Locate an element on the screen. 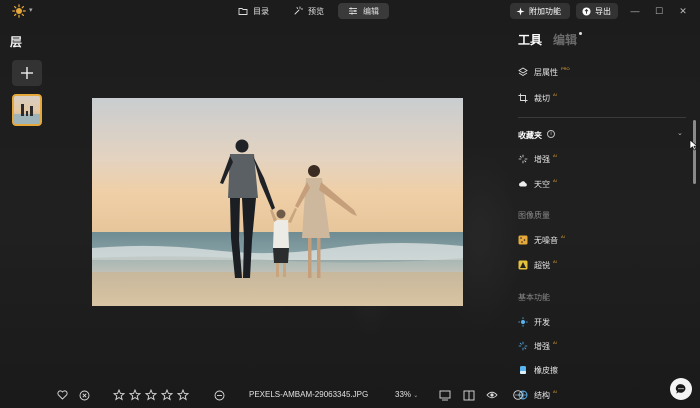  compare-view-icon is located at coordinates (445, 395).